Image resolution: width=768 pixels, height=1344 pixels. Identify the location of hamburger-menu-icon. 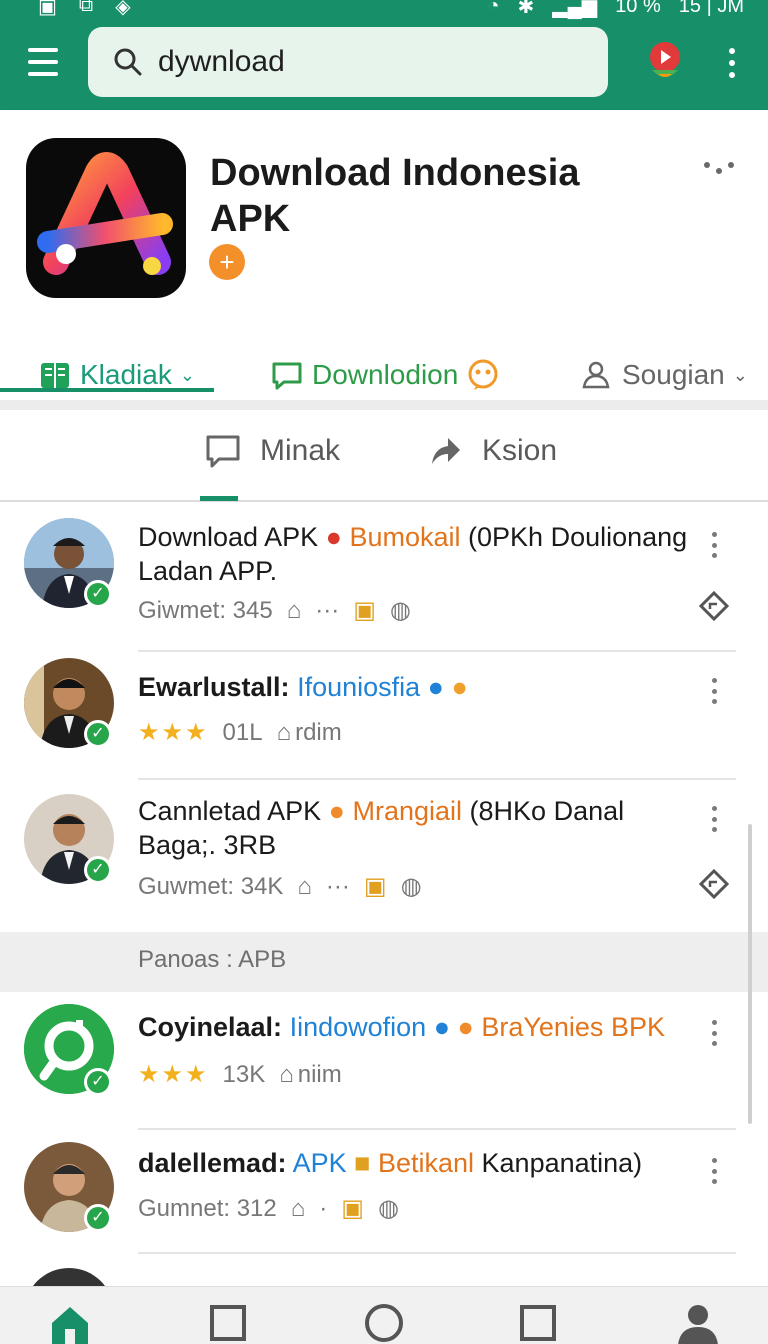
(43, 62).